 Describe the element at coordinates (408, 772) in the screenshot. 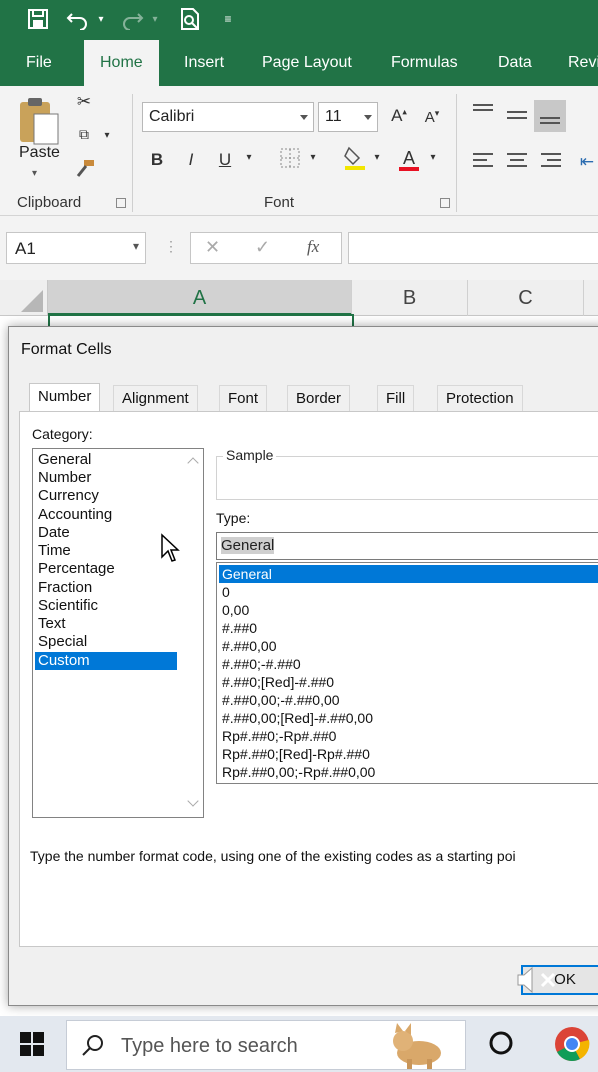

I see `type-item: Rp#.##0,00;-Rp#.##0,00` at that location.